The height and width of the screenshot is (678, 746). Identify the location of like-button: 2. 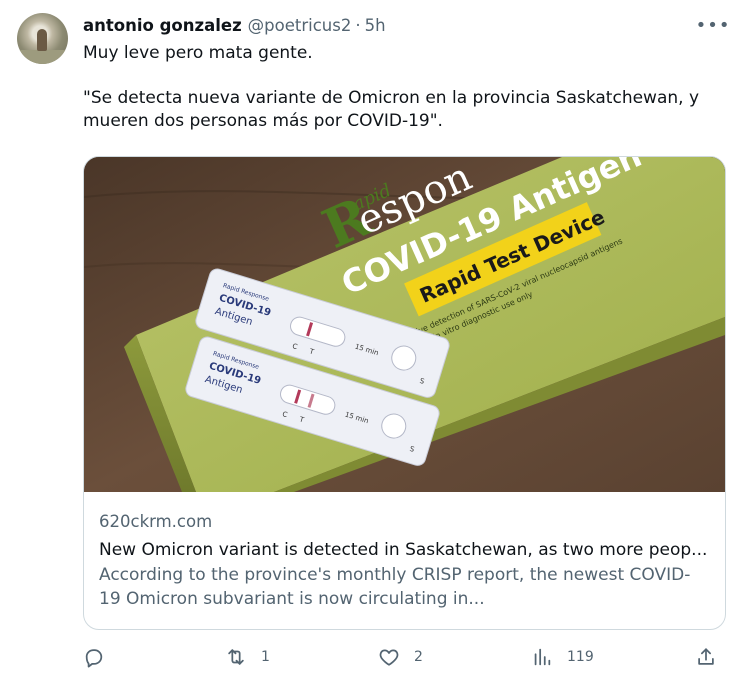
(400, 657).